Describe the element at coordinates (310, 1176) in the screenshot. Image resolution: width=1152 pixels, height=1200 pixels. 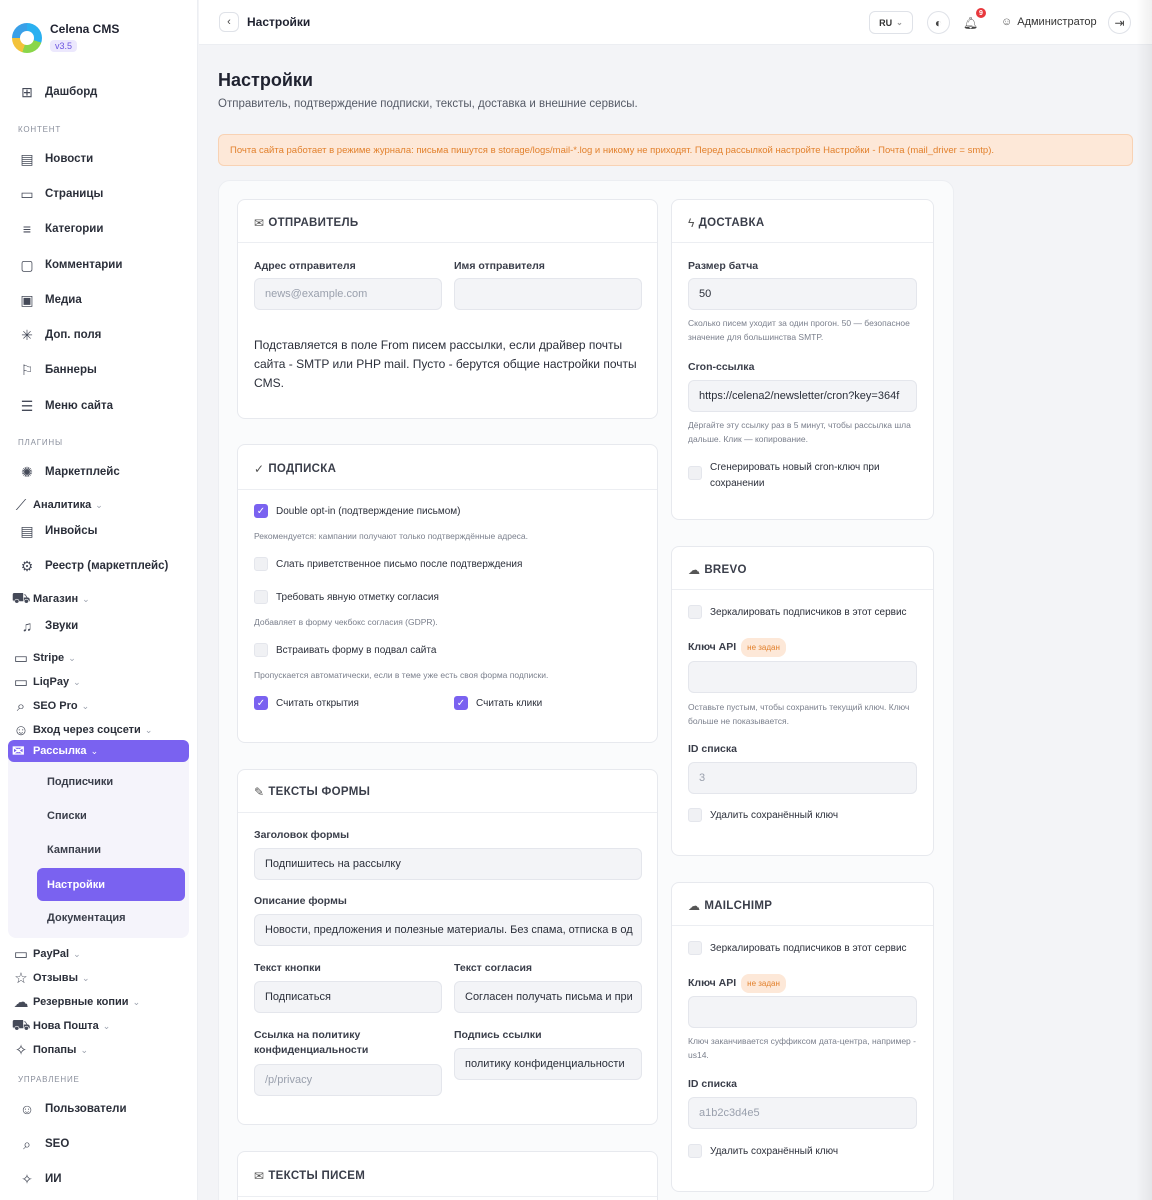
I see `email-texts-card-title: ✉ ТЕКСТЫ ПИСЕМ` at that location.